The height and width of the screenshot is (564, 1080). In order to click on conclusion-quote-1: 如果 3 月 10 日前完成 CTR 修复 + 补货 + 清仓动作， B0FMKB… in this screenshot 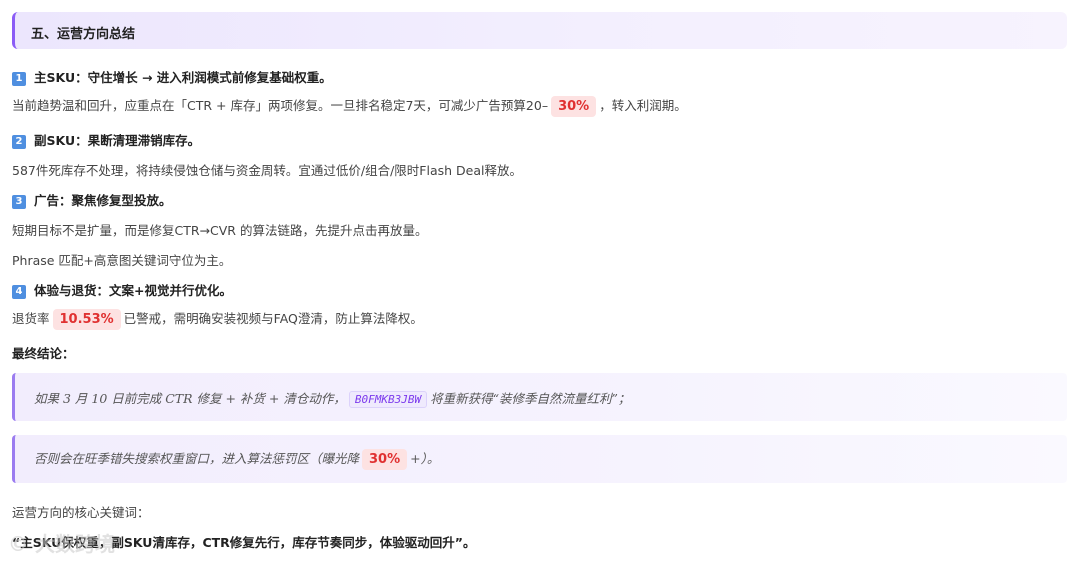, I will do `click(539, 397)`.